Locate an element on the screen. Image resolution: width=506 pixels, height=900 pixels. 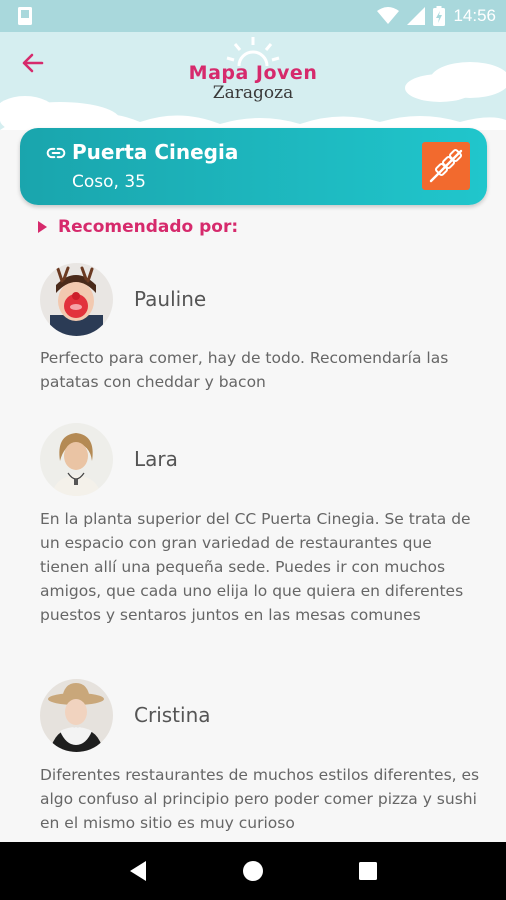
skewer-icon is located at coordinates (446, 165).